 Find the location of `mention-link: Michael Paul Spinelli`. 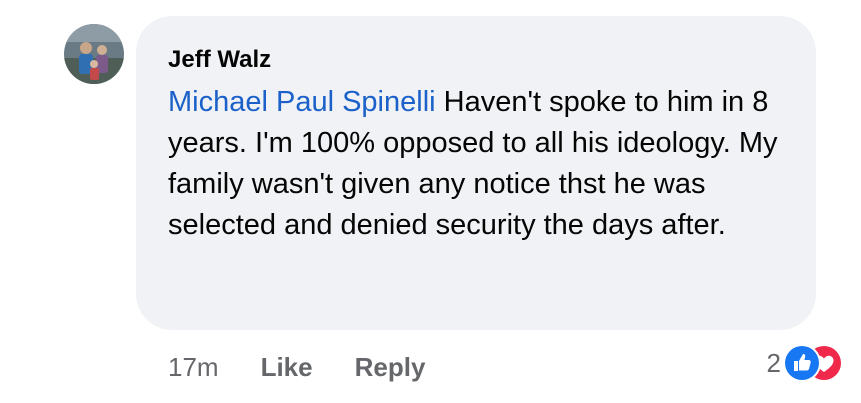

mention-link: Michael Paul Spinelli is located at coordinates (302, 102).